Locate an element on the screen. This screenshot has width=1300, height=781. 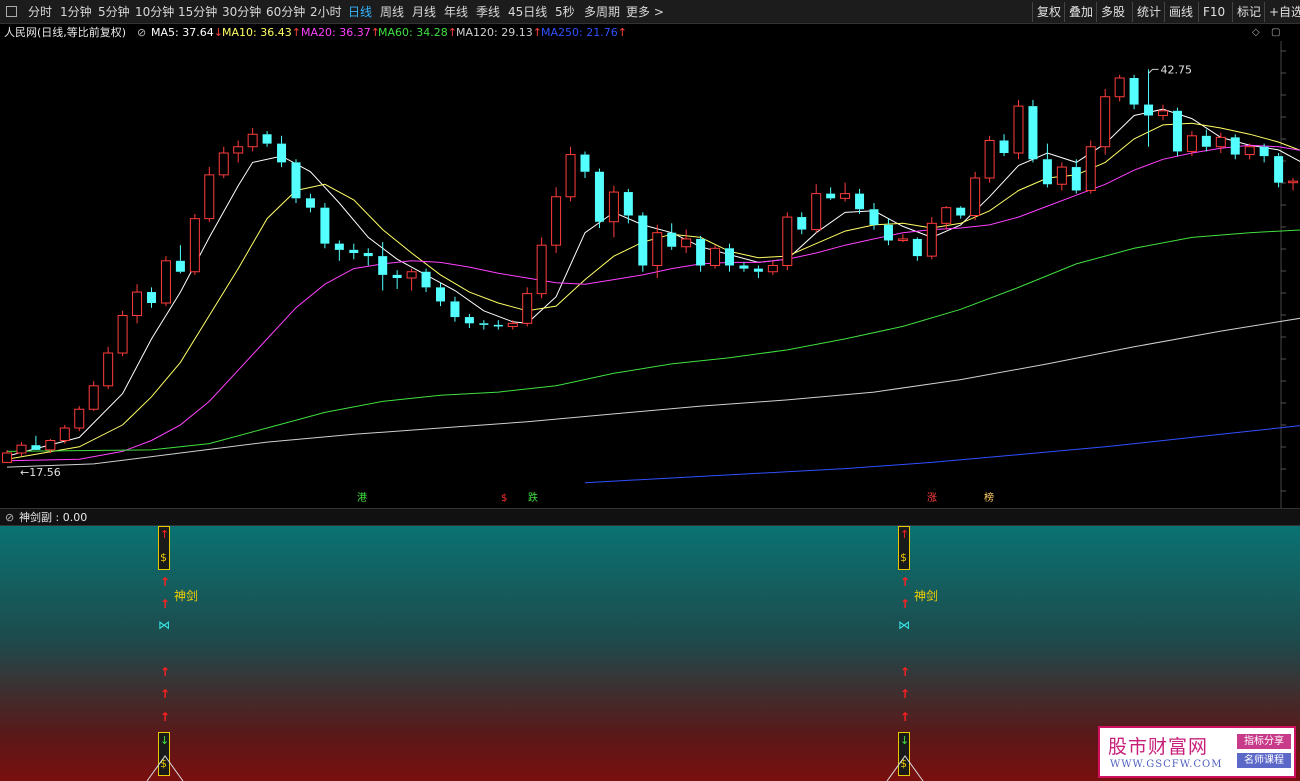
period-tab: 5分钟 is located at coordinates (114, 12).